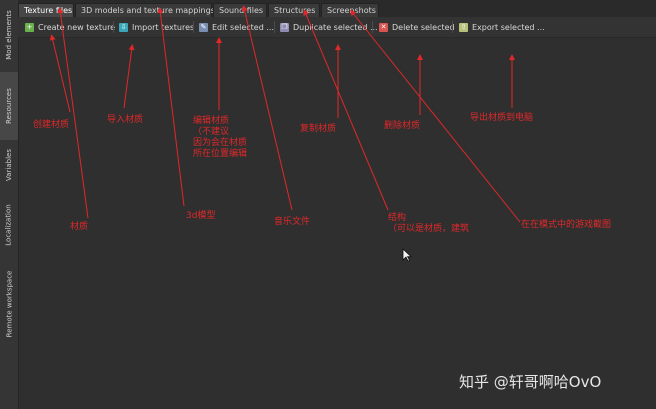 The image size is (656, 409). Describe the element at coordinates (407, 255) in the screenshot. I see `mouse-cursor-icon` at that location.